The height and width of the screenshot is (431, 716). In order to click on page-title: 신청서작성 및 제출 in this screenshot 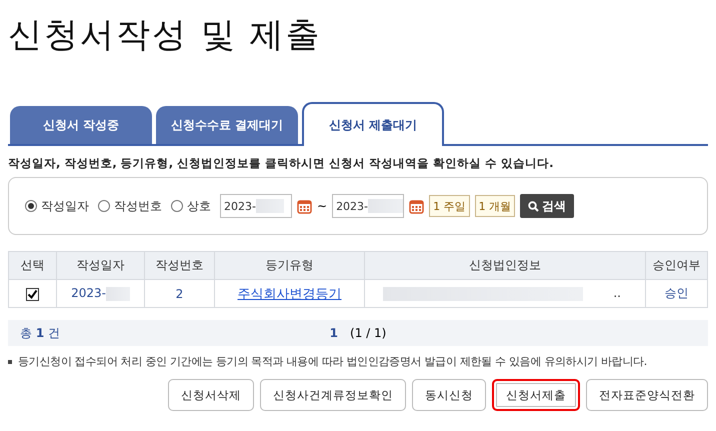, I will do `click(165, 35)`.